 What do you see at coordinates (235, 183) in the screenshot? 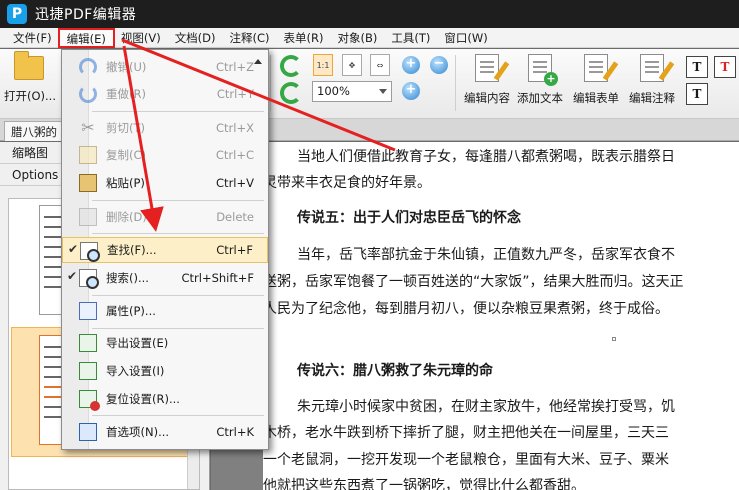
I see `menu-item-shortcut: Ctrl+V` at bounding box center [235, 183].